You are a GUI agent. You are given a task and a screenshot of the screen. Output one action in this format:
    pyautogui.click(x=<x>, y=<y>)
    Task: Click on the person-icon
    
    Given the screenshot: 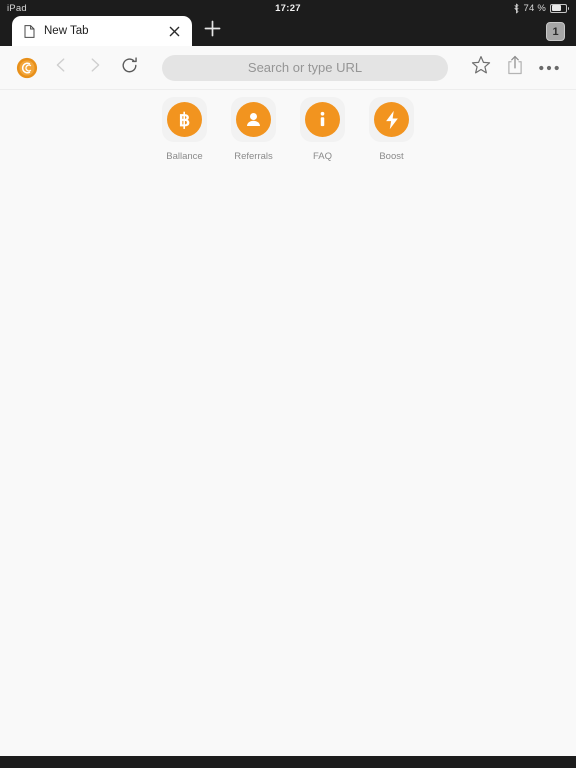 What is the action you would take?
    pyautogui.click(x=253, y=119)
    